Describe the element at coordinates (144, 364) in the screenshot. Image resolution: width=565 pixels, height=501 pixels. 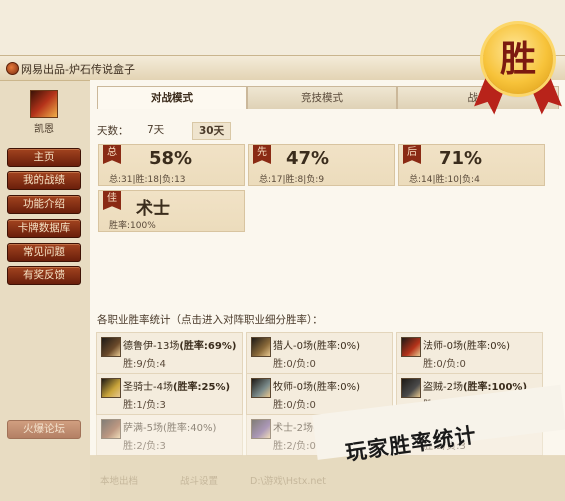
I see `class-record: 胜:9/负:4` at that location.